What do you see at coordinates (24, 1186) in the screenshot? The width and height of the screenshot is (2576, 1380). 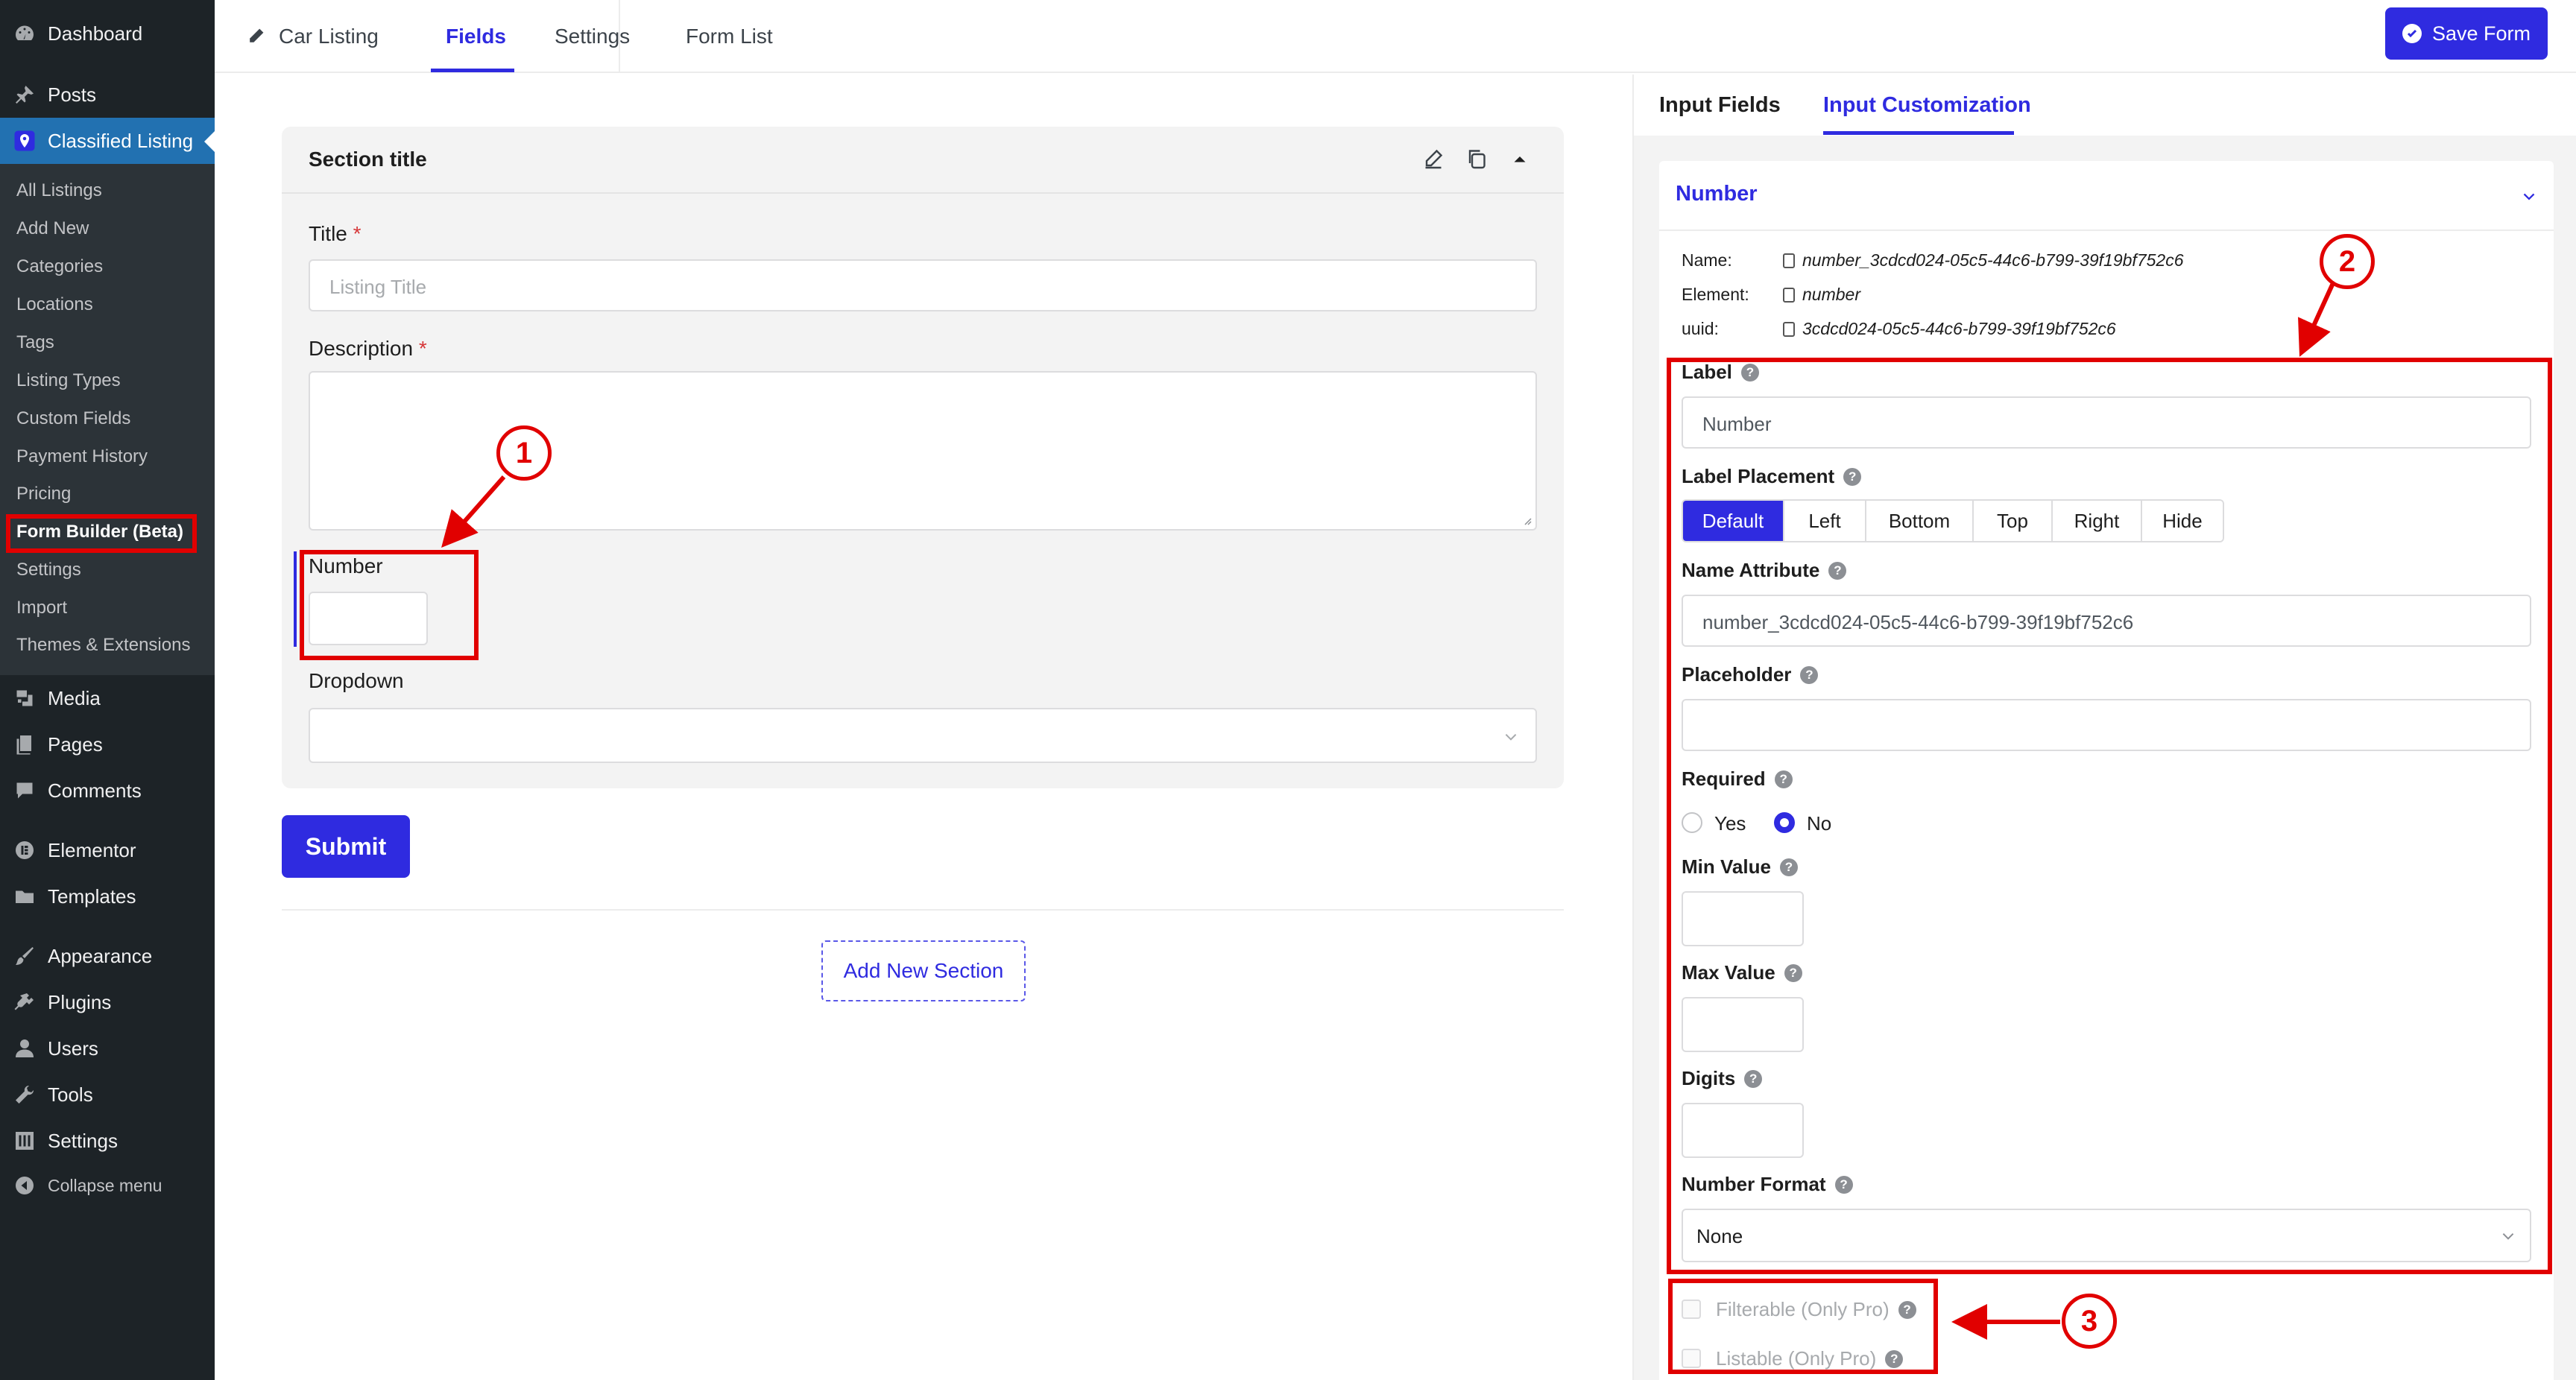 I see `collapse-arrow-icon` at bounding box center [24, 1186].